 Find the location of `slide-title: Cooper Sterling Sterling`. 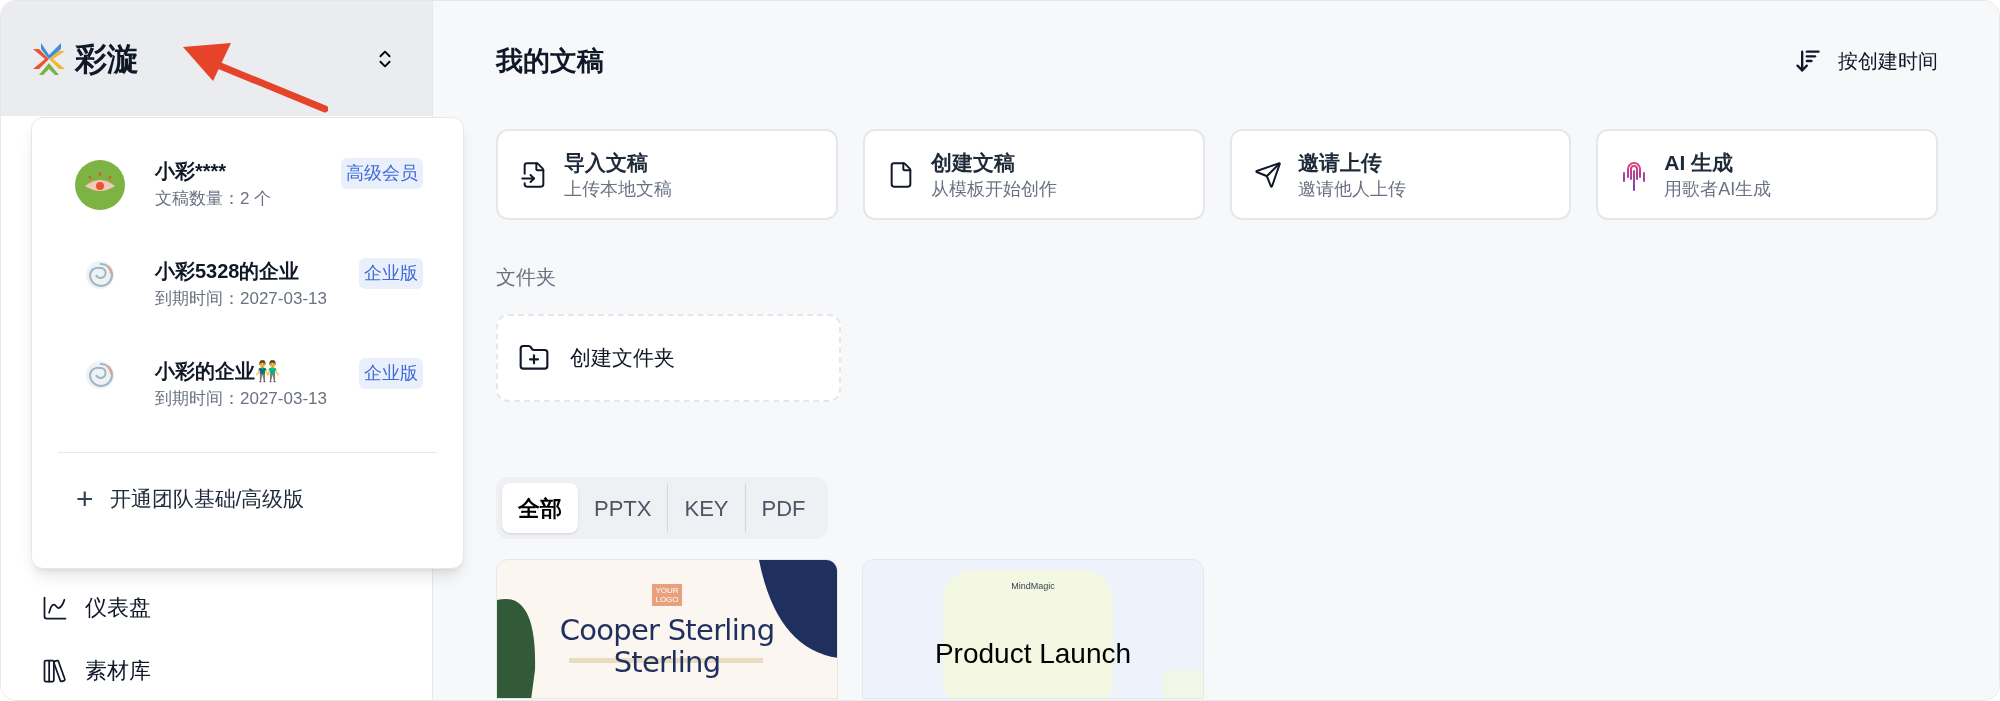

slide-title: Cooper Sterling Sterling is located at coordinates (667, 646).